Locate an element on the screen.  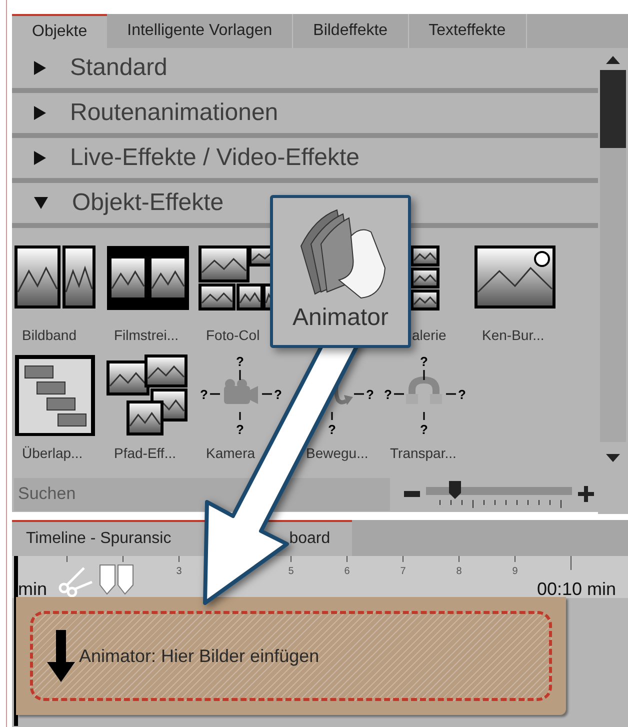
section-header: Routenanimationen is located at coordinates (305, 115).